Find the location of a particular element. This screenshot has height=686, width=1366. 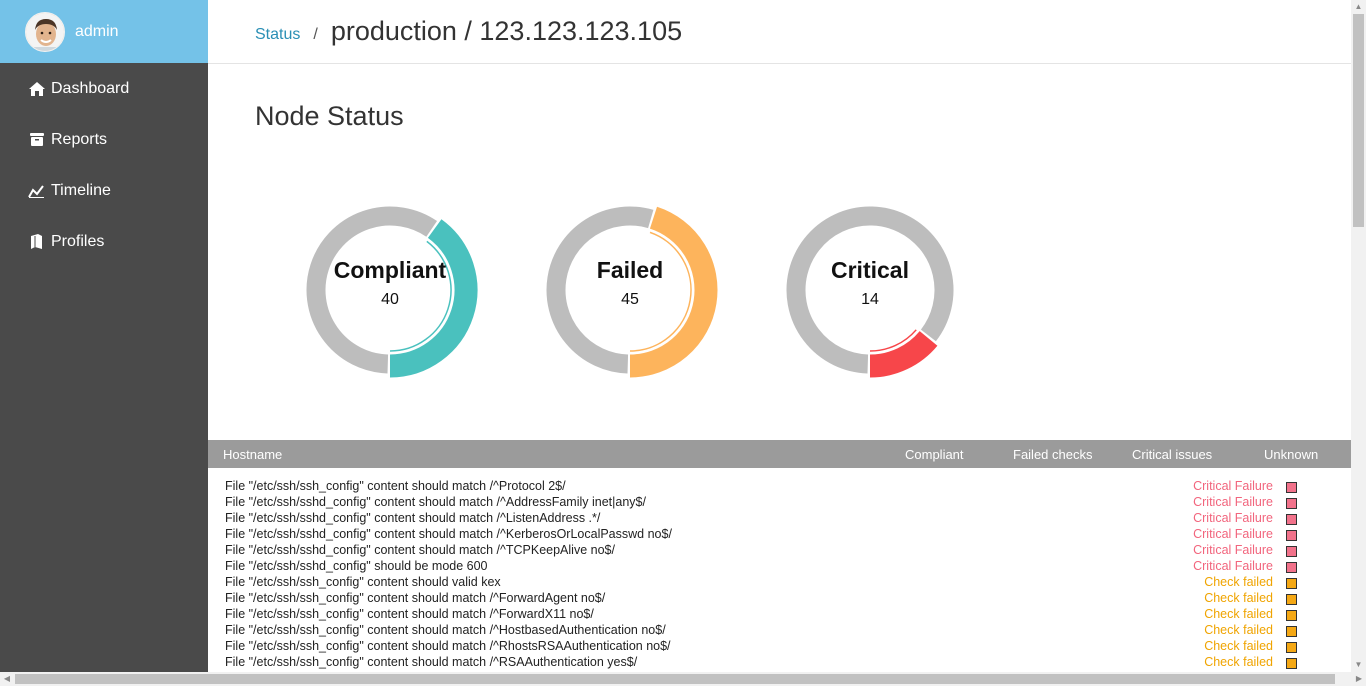

column-header-unknown: Unknown is located at coordinates (1291, 454).